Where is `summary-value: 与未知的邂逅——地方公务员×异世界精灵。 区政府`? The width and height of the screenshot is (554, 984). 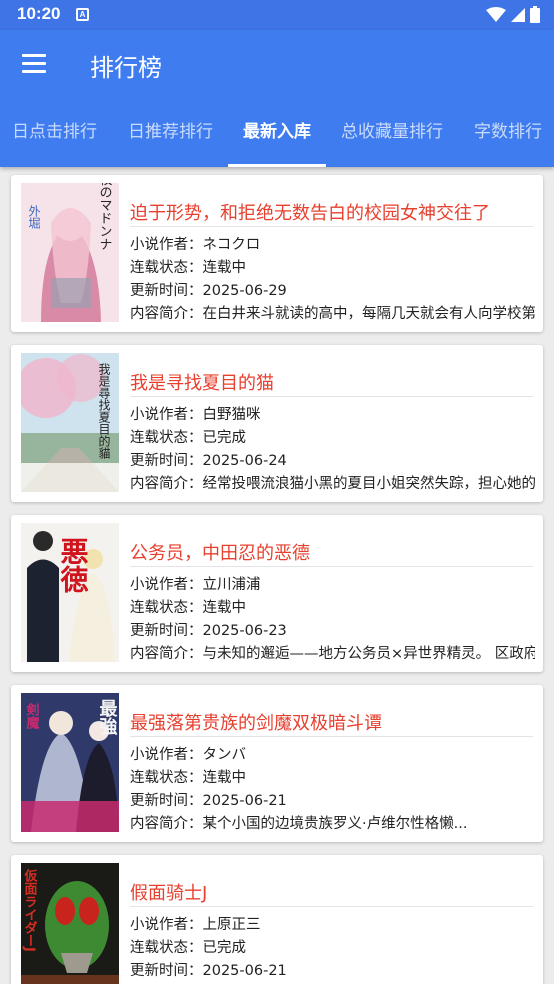
summary-value: 与未知的邂逅——地方公务员×异世界精灵。 区政府 is located at coordinates (369, 654).